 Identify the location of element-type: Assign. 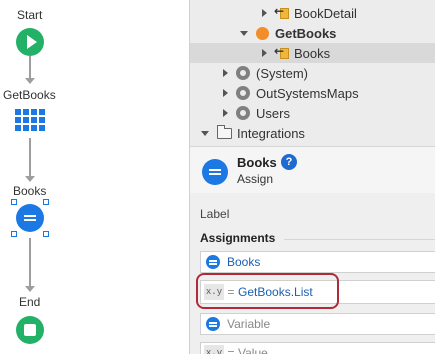
(255, 179).